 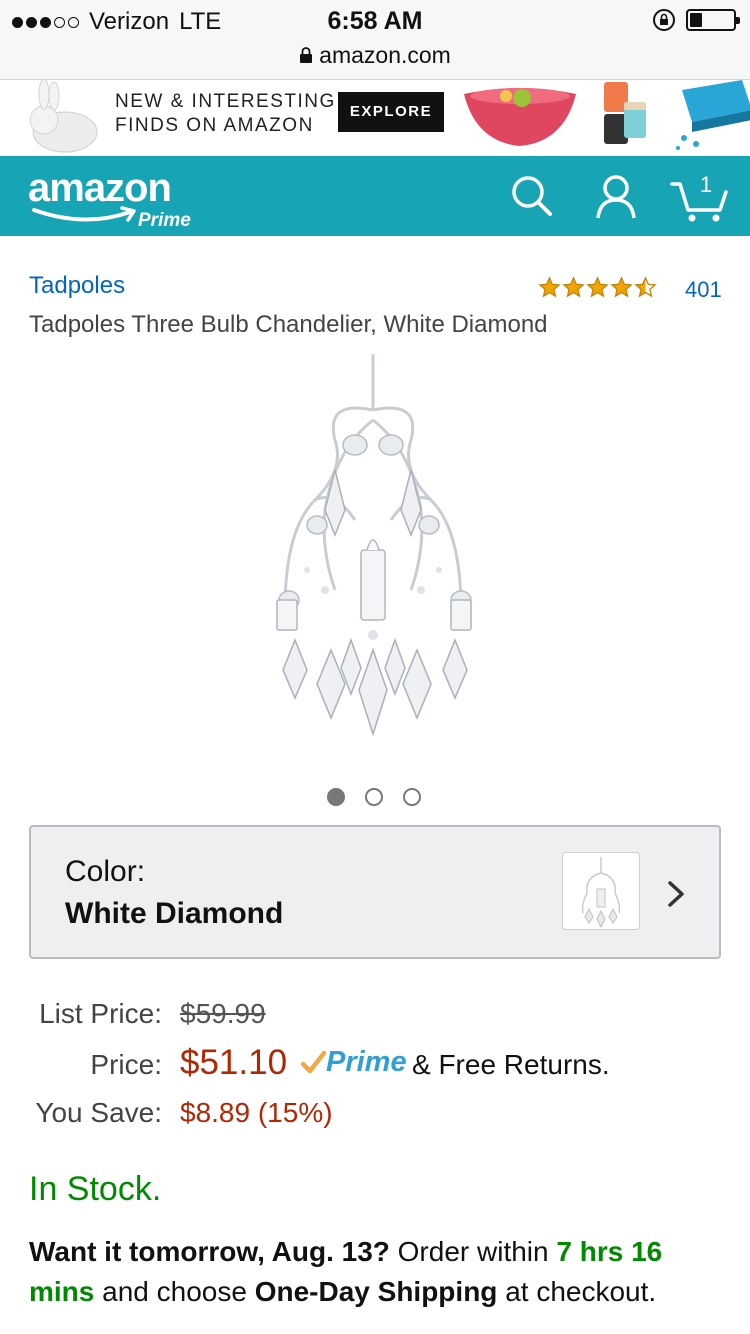 I want to click on cart-icon: 1, so click(x=700, y=196).